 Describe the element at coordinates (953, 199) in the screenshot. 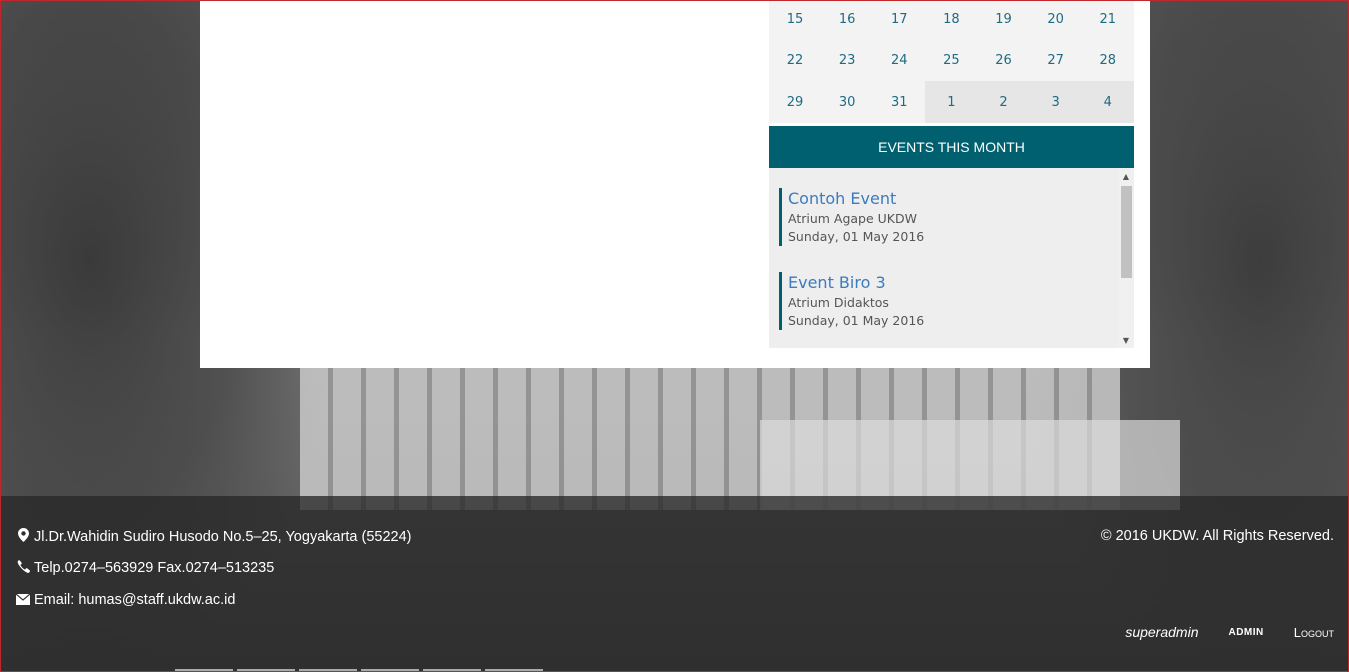

I see `event-title-link: Contoh Event` at that location.